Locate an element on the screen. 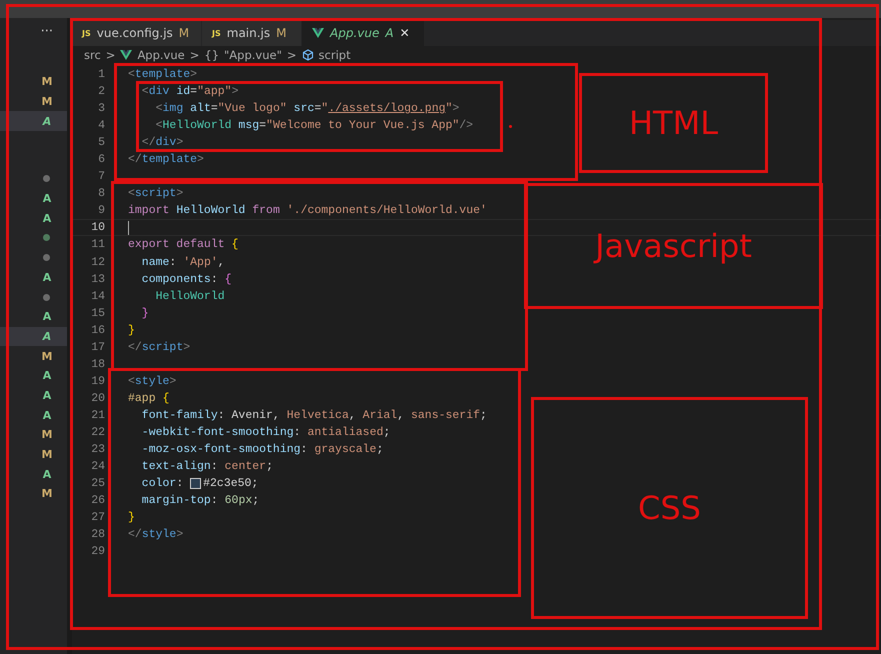 This screenshot has width=881, height=654. line-number: 21 is located at coordinates (97, 415).